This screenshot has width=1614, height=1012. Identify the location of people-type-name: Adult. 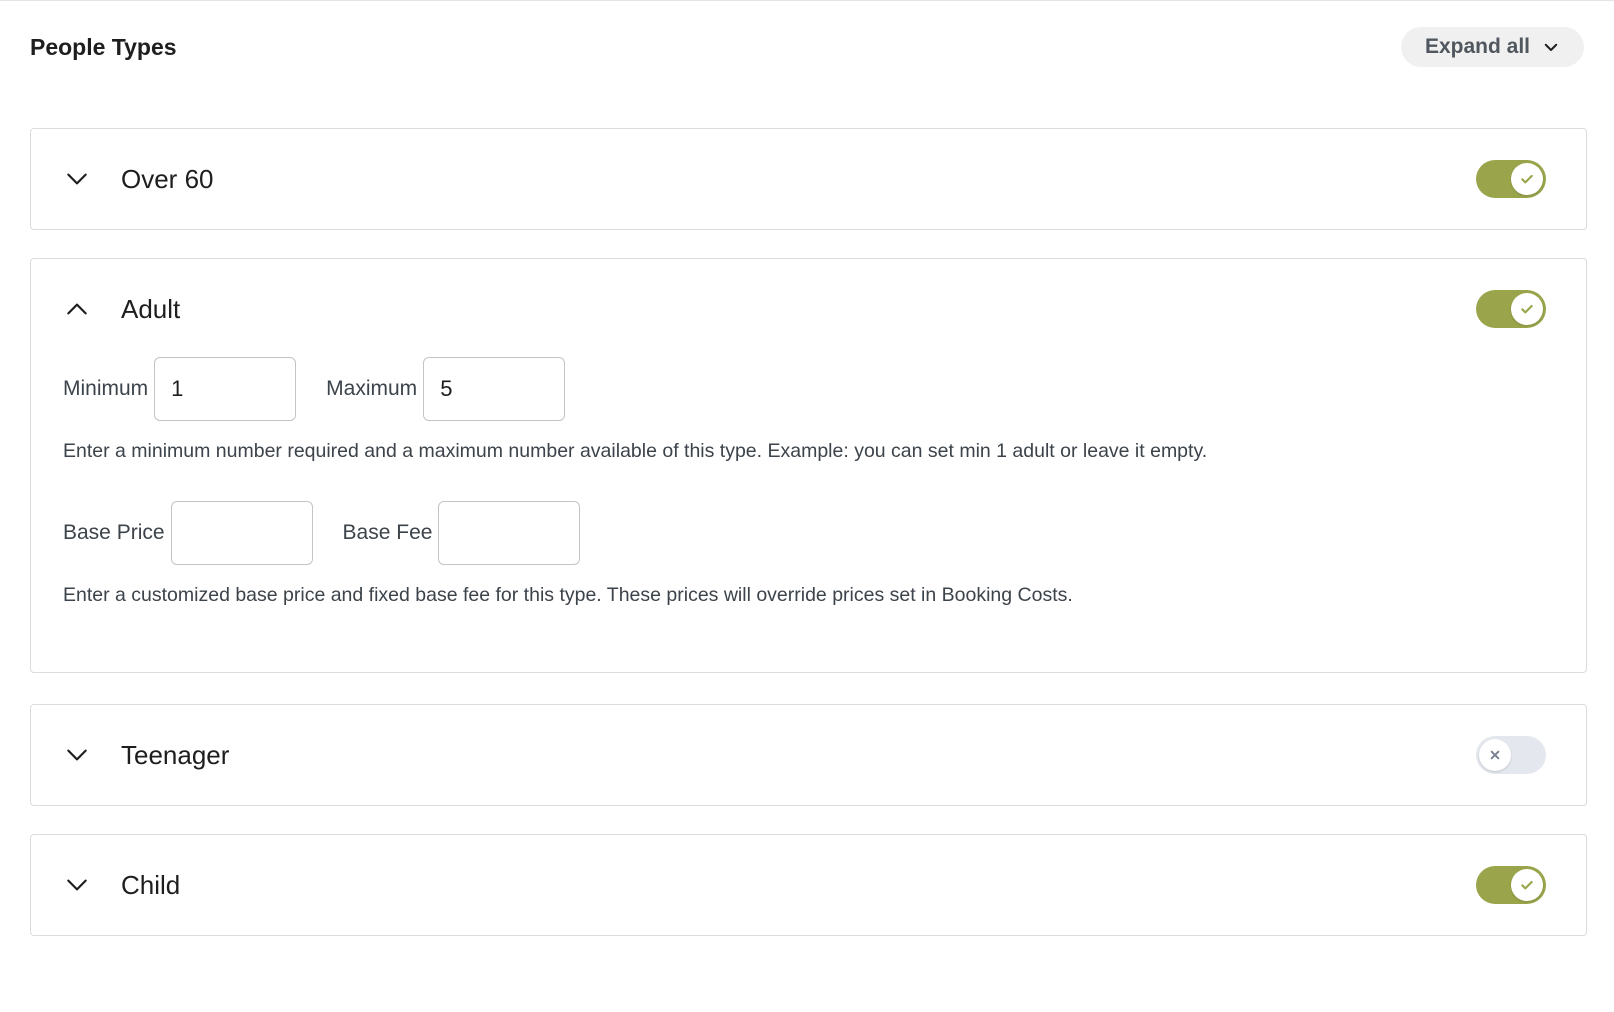
(151, 308).